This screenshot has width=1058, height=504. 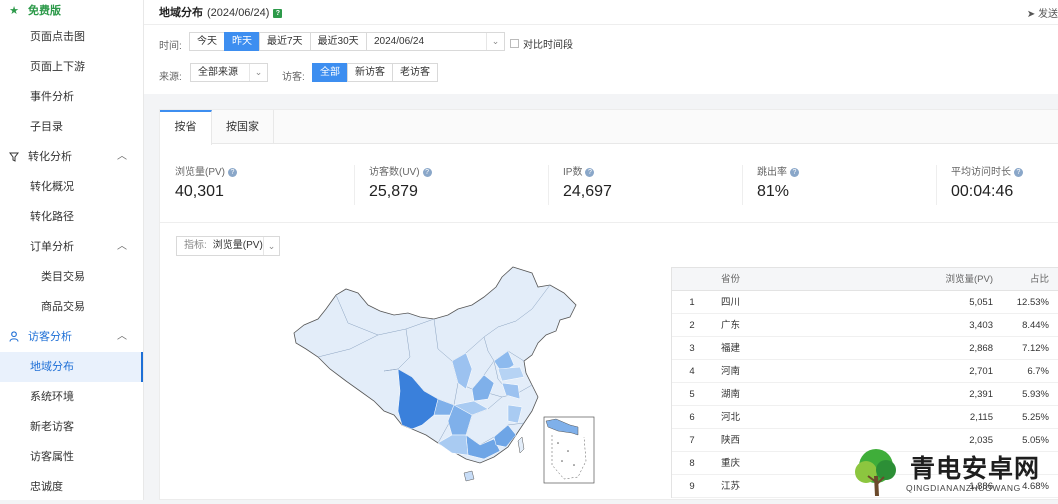 I want to click on sidebar-free-version: ★ 免费版, so click(x=71, y=11).